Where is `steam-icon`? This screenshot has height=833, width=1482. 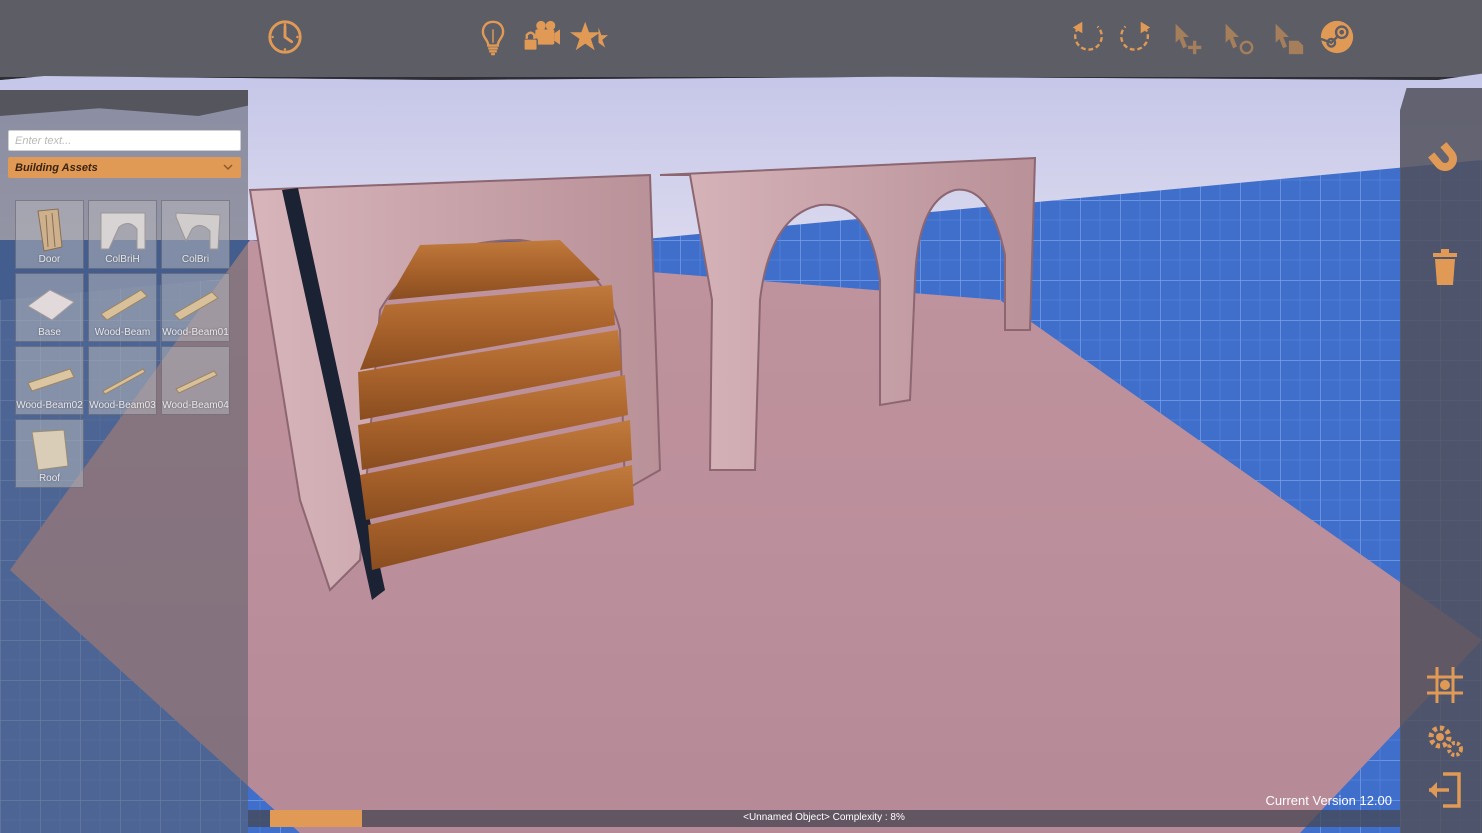
steam-icon is located at coordinates (1337, 37).